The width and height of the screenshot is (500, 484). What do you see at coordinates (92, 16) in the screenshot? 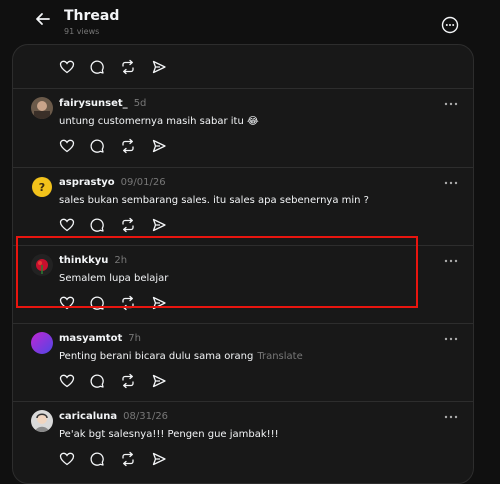
I see `page-title: Thread` at bounding box center [92, 16].